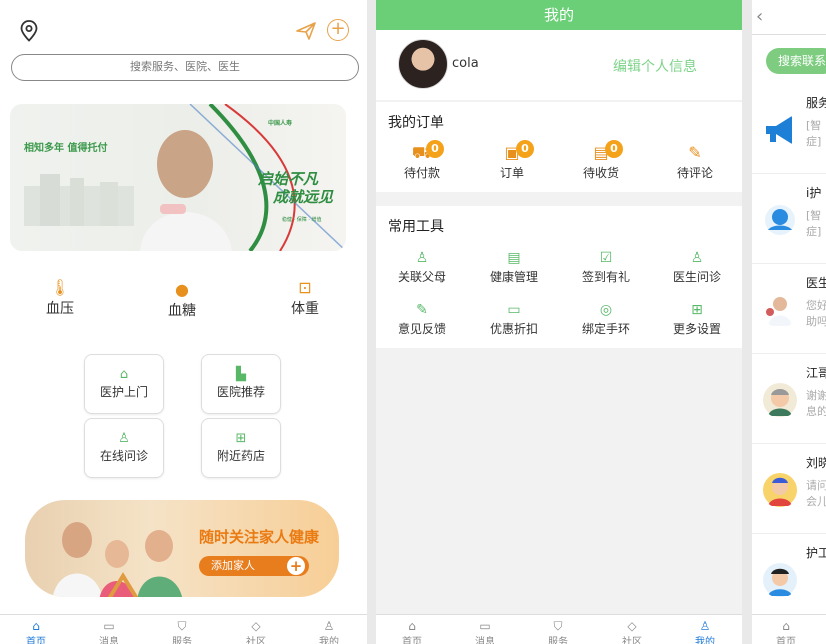  What do you see at coordinates (697, 310) in the screenshot?
I see `grid-icon: ⊞` at bounding box center [697, 310].